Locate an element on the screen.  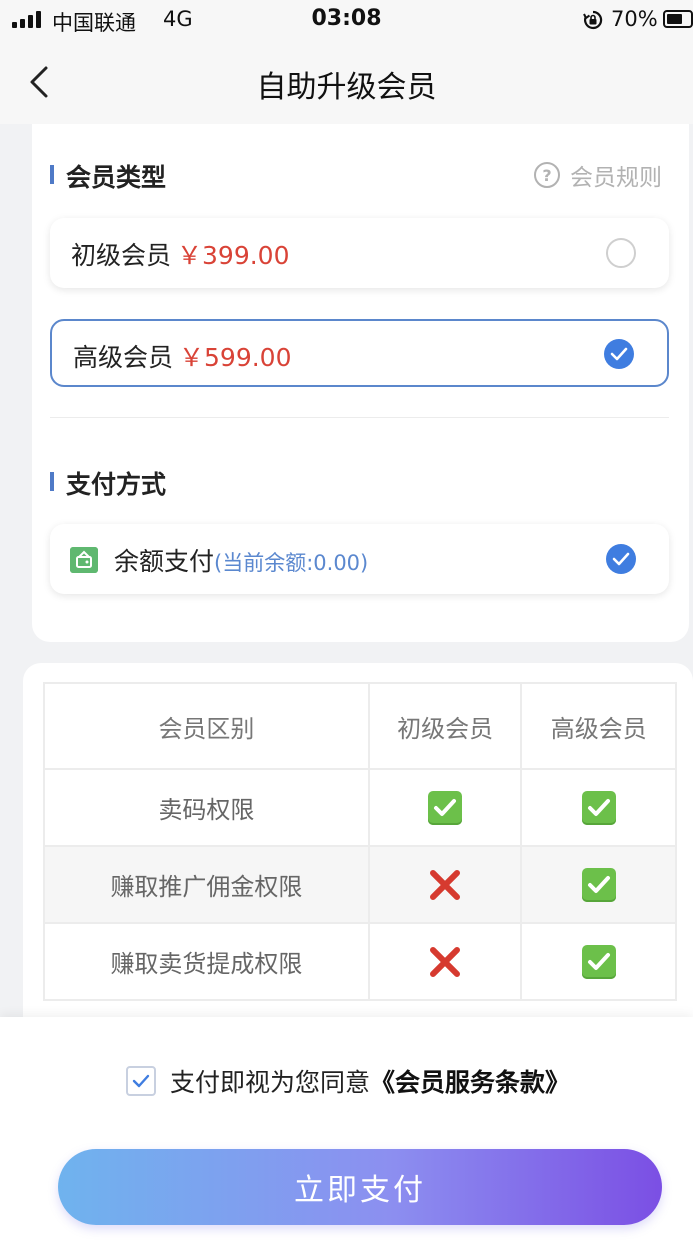
table-row: 赚取卖货提成权限 is located at coordinates (360, 961).